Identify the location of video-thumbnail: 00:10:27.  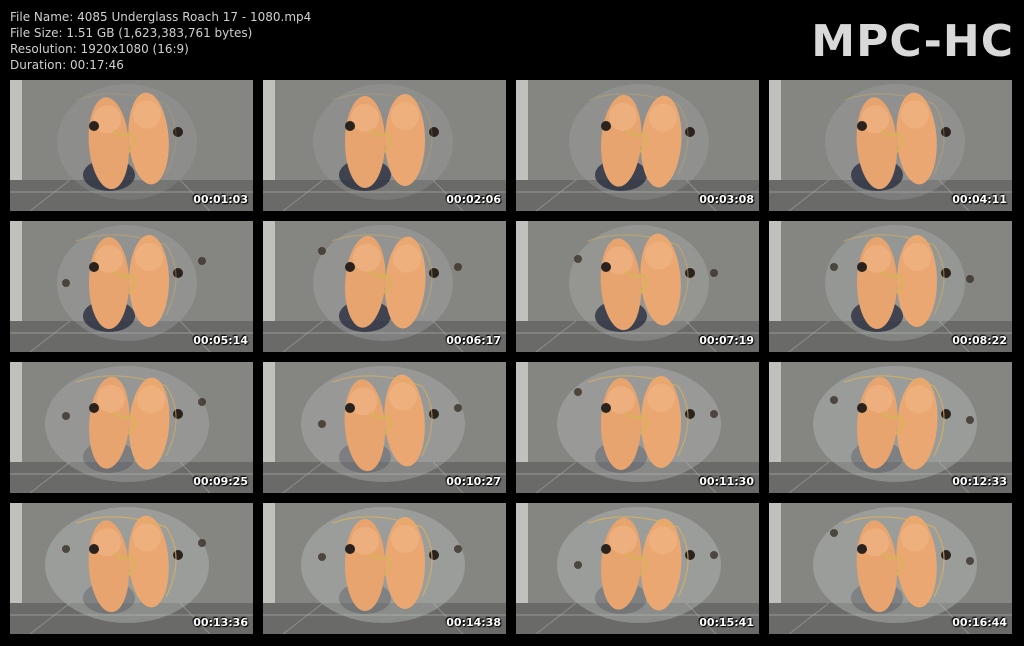
(384, 427).